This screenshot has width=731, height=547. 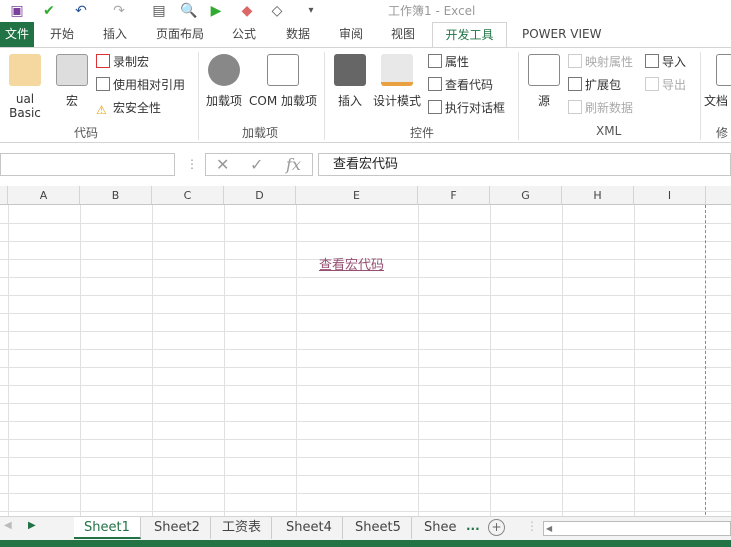 I want to click on column-header: I, so click(x=670, y=195).